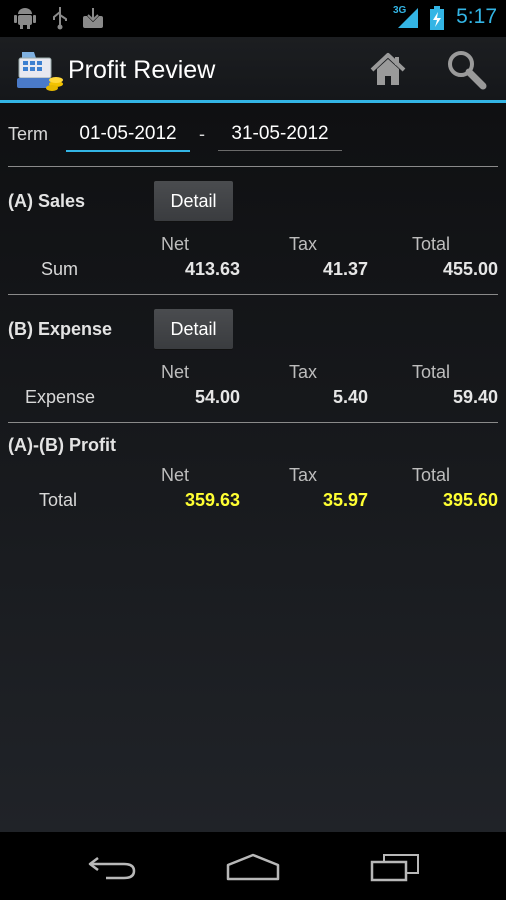 The width and height of the screenshot is (506, 900). What do you see at coordinates (93, 18) in the screenshot?
I see `download-icon` at bounding box center [93, 18].